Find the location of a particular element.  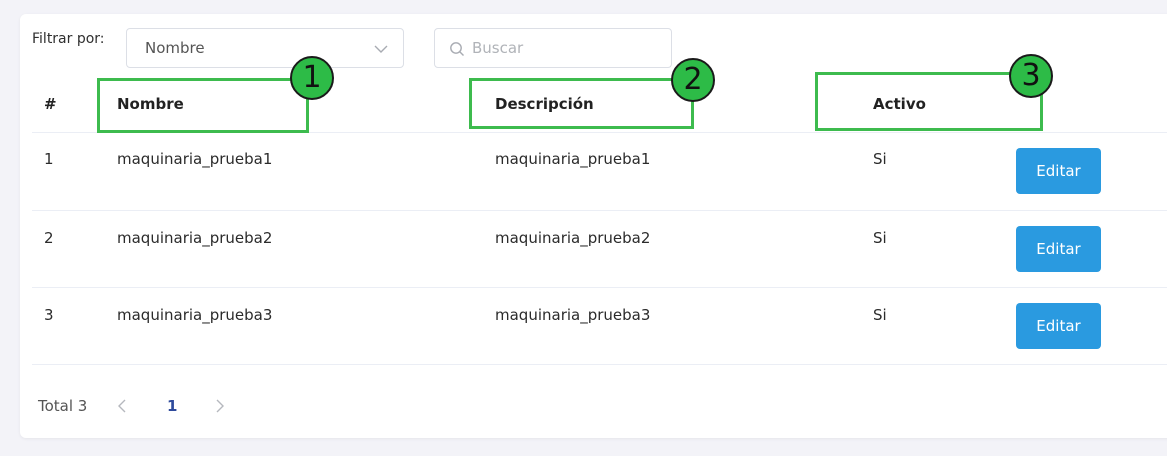

search-field is located at coordinates (553, 48).